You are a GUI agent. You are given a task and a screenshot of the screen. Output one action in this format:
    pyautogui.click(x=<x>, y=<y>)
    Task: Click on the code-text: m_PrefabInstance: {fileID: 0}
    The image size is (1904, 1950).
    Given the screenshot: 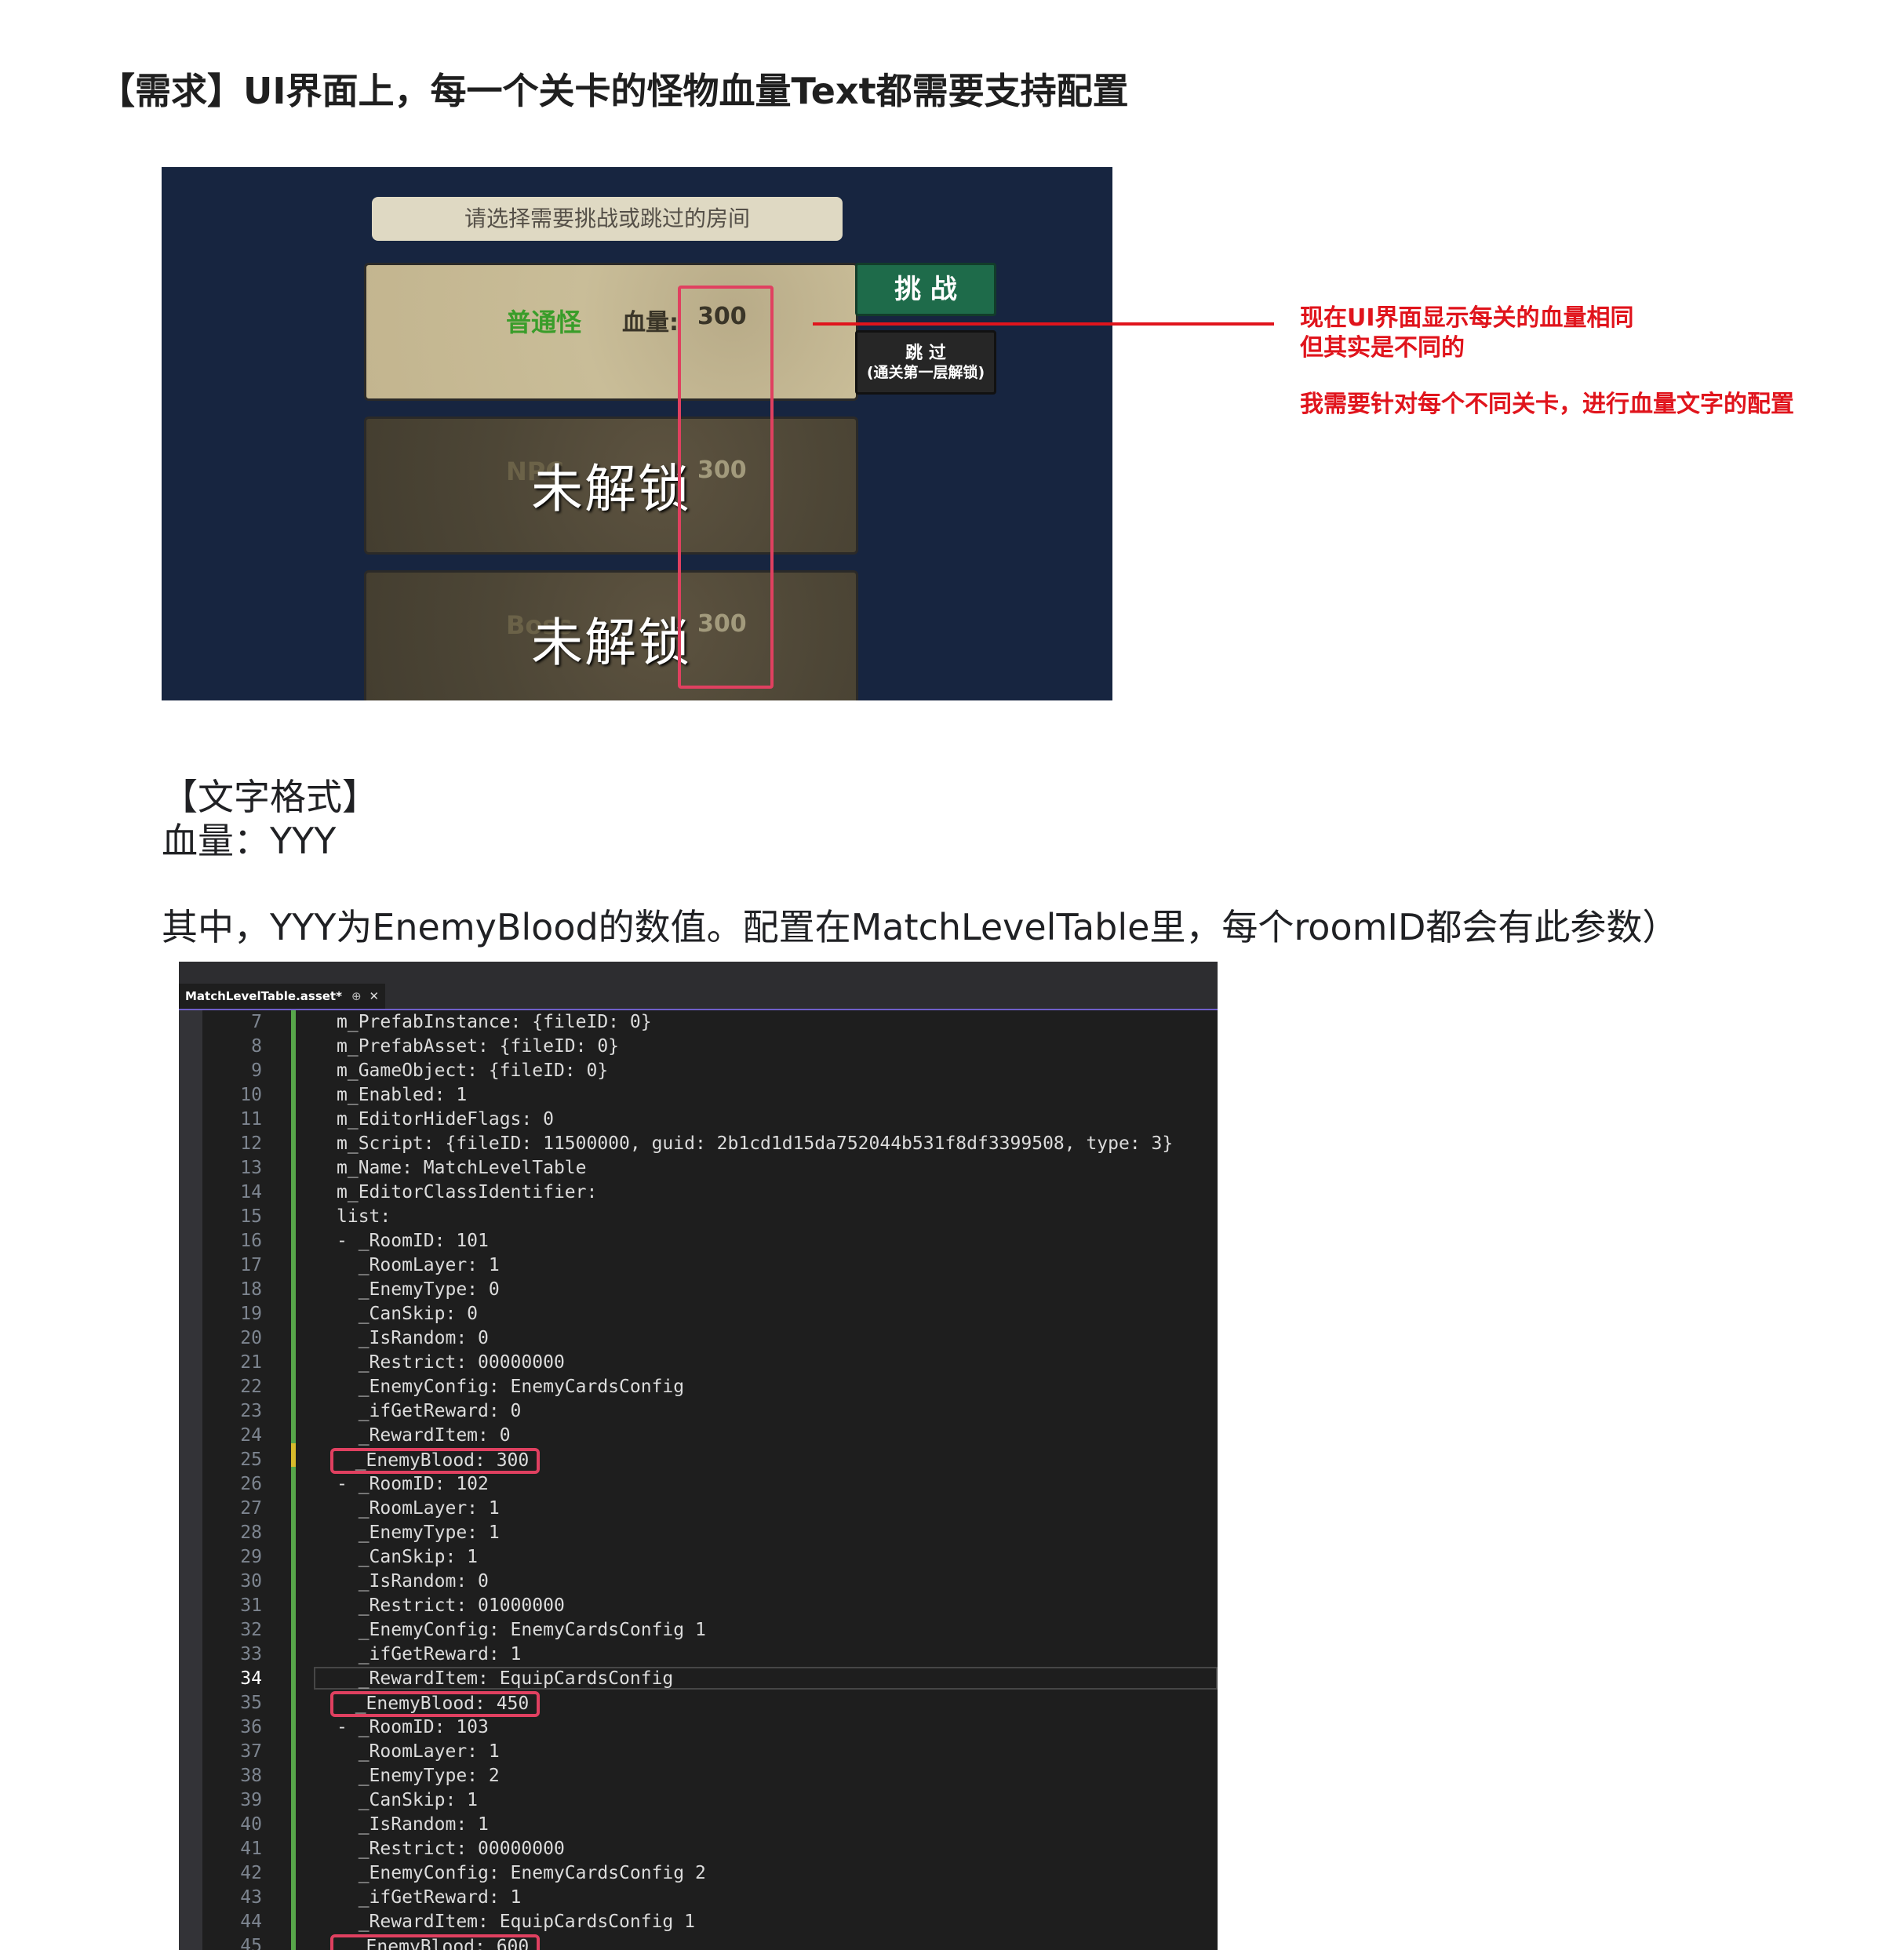 What is the action you would take?
    pyautogui.click(x=494, y=1022)
    